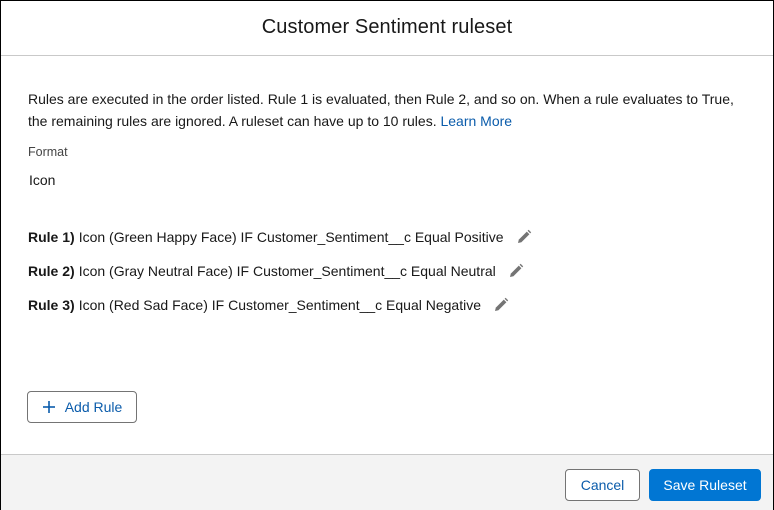  Describe the element at coordinates (42, 180) in the screenshot. I see `format-value: Icon` at that location.